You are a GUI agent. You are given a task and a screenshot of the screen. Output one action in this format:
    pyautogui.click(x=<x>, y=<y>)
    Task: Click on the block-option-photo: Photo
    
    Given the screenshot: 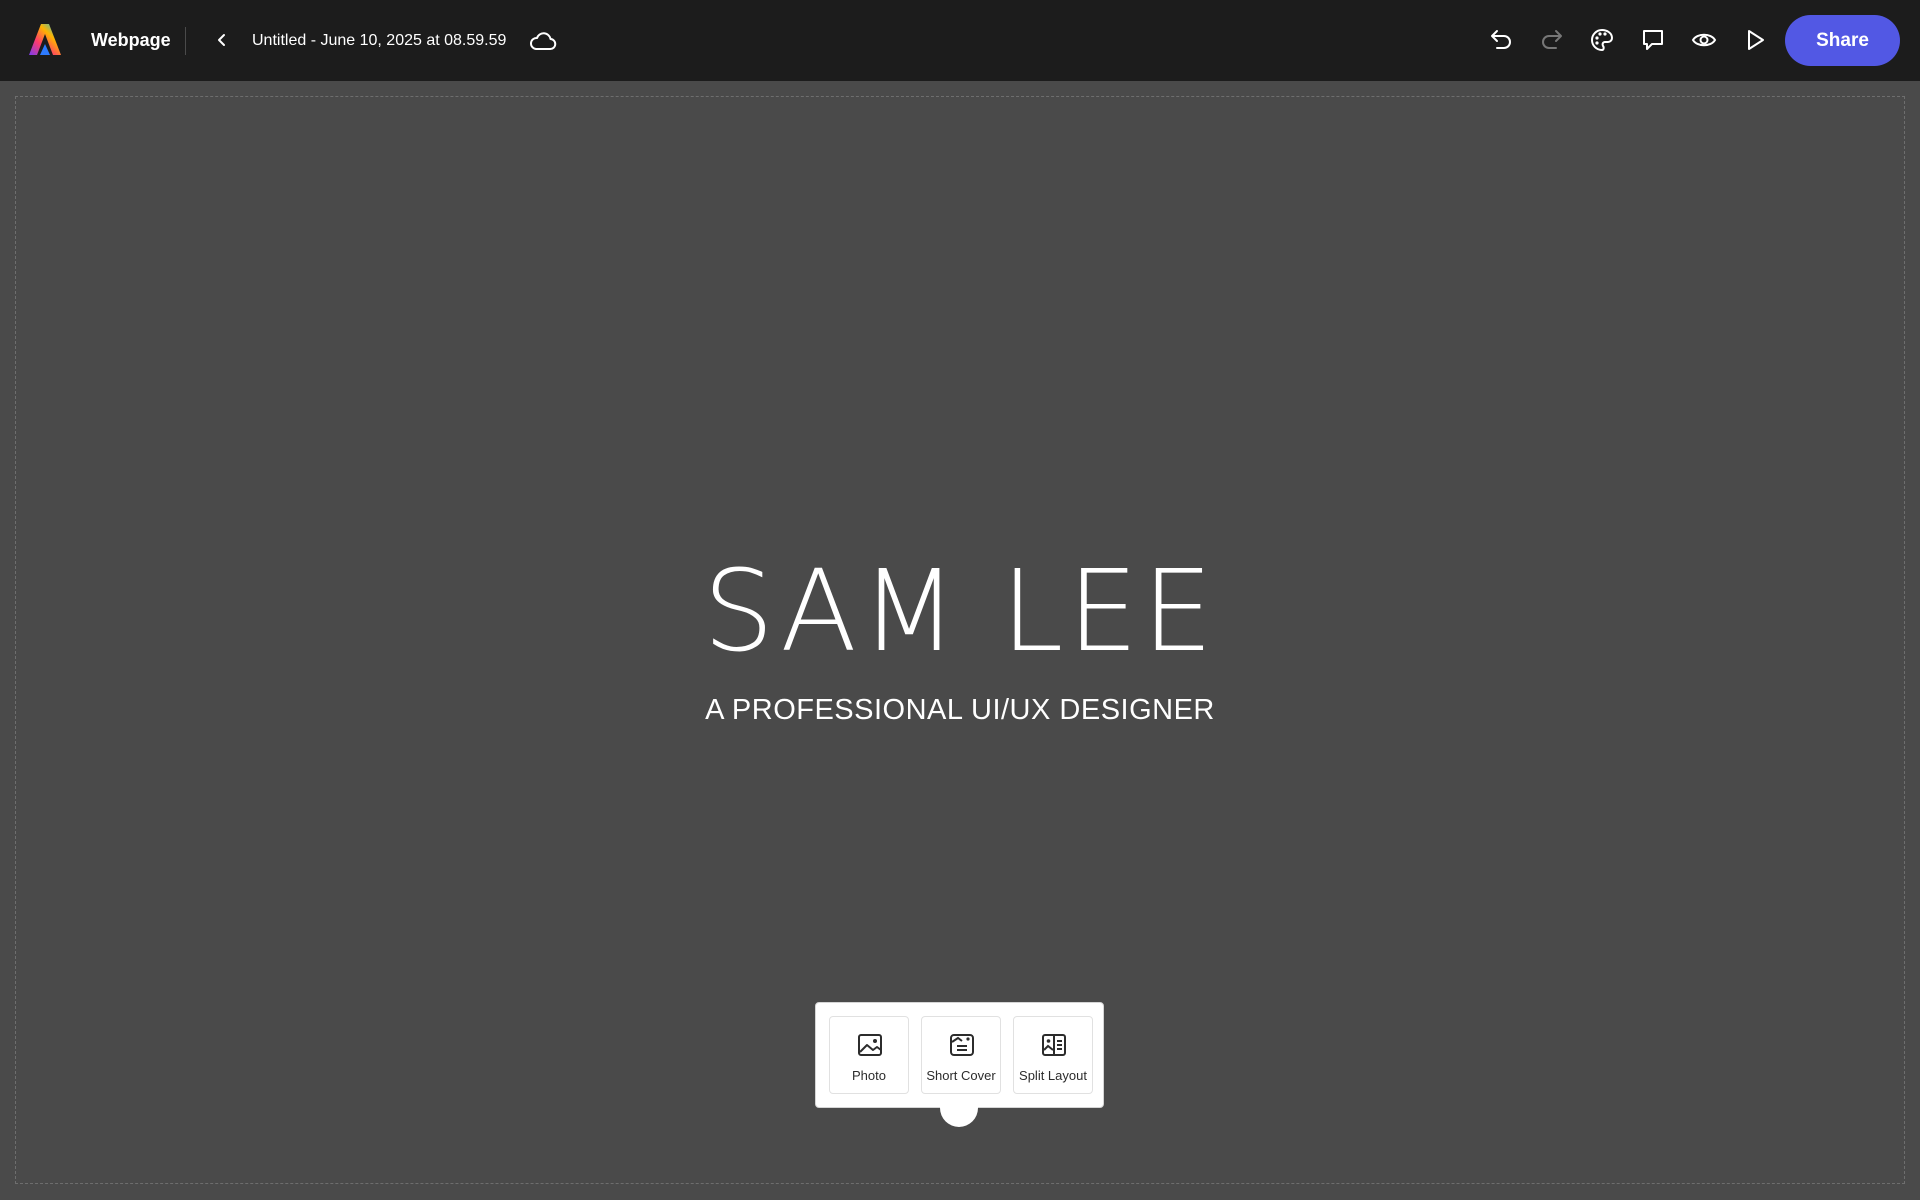 What is the action you would take?
    pyautogui.click(x=869, y=1055)
    